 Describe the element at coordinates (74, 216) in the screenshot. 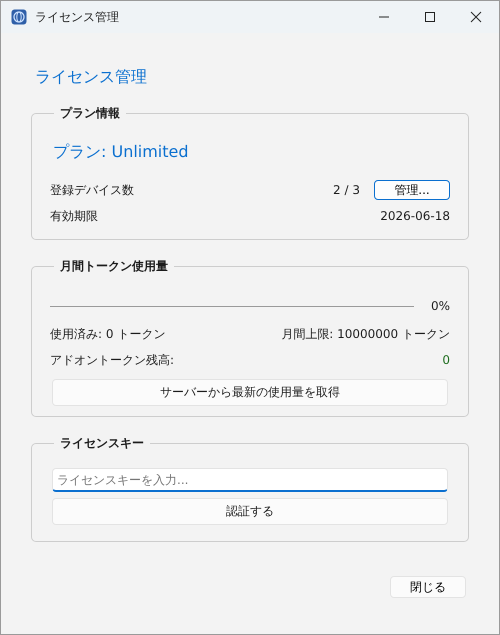

I see `field-label: 有効期限` at that location.